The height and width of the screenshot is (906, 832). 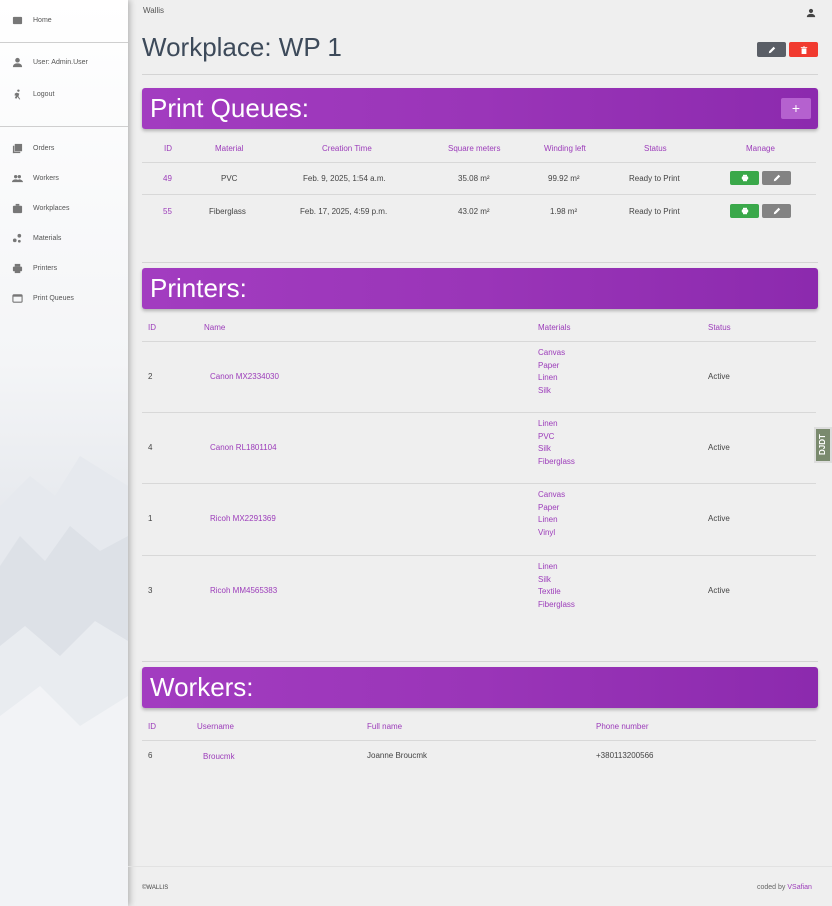 I want to click on printer-materials-list: Canvas Paper Linen Vinyl, so click(x=551, y=514).